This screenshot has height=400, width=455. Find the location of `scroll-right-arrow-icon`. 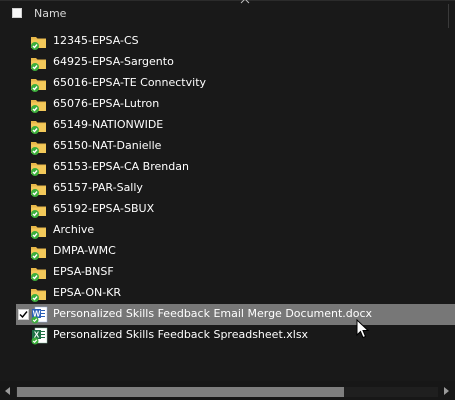

scroll-right-arrow-icon is located at coordinates (446, 391).